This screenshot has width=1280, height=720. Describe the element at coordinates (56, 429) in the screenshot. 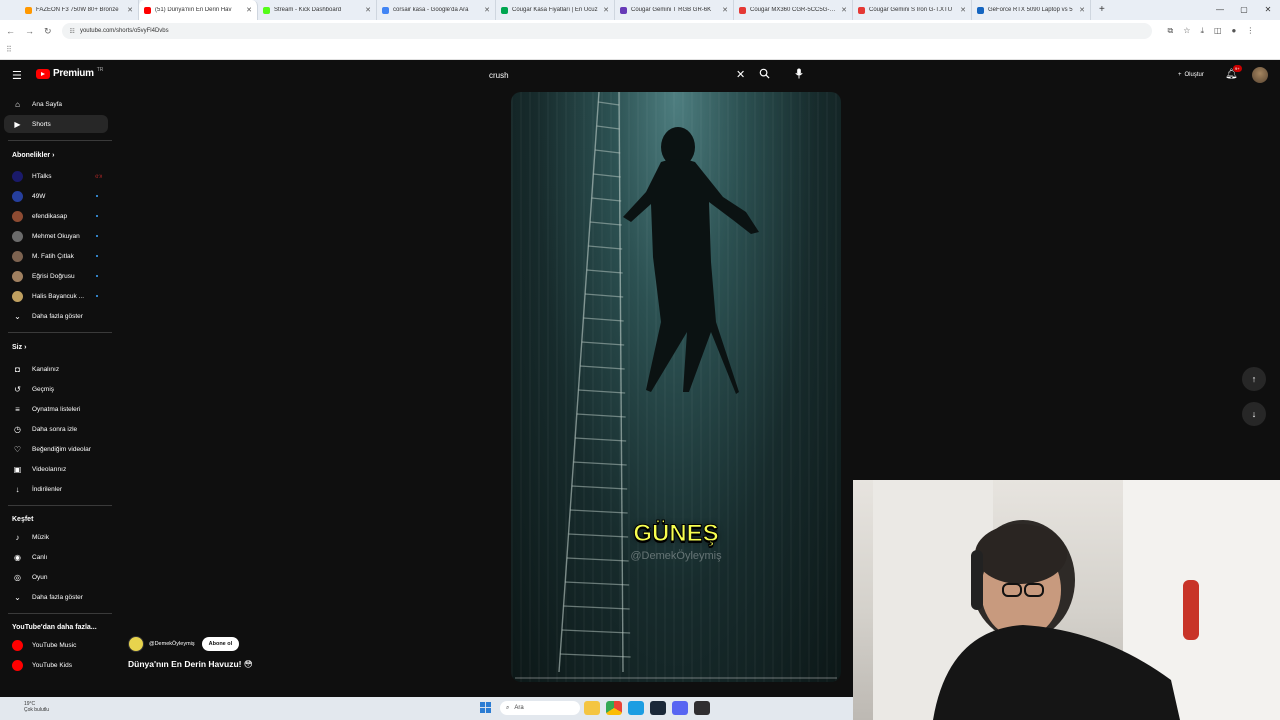

I see `sidebar-item-you: ◷ Daha sonra izle` at that location.